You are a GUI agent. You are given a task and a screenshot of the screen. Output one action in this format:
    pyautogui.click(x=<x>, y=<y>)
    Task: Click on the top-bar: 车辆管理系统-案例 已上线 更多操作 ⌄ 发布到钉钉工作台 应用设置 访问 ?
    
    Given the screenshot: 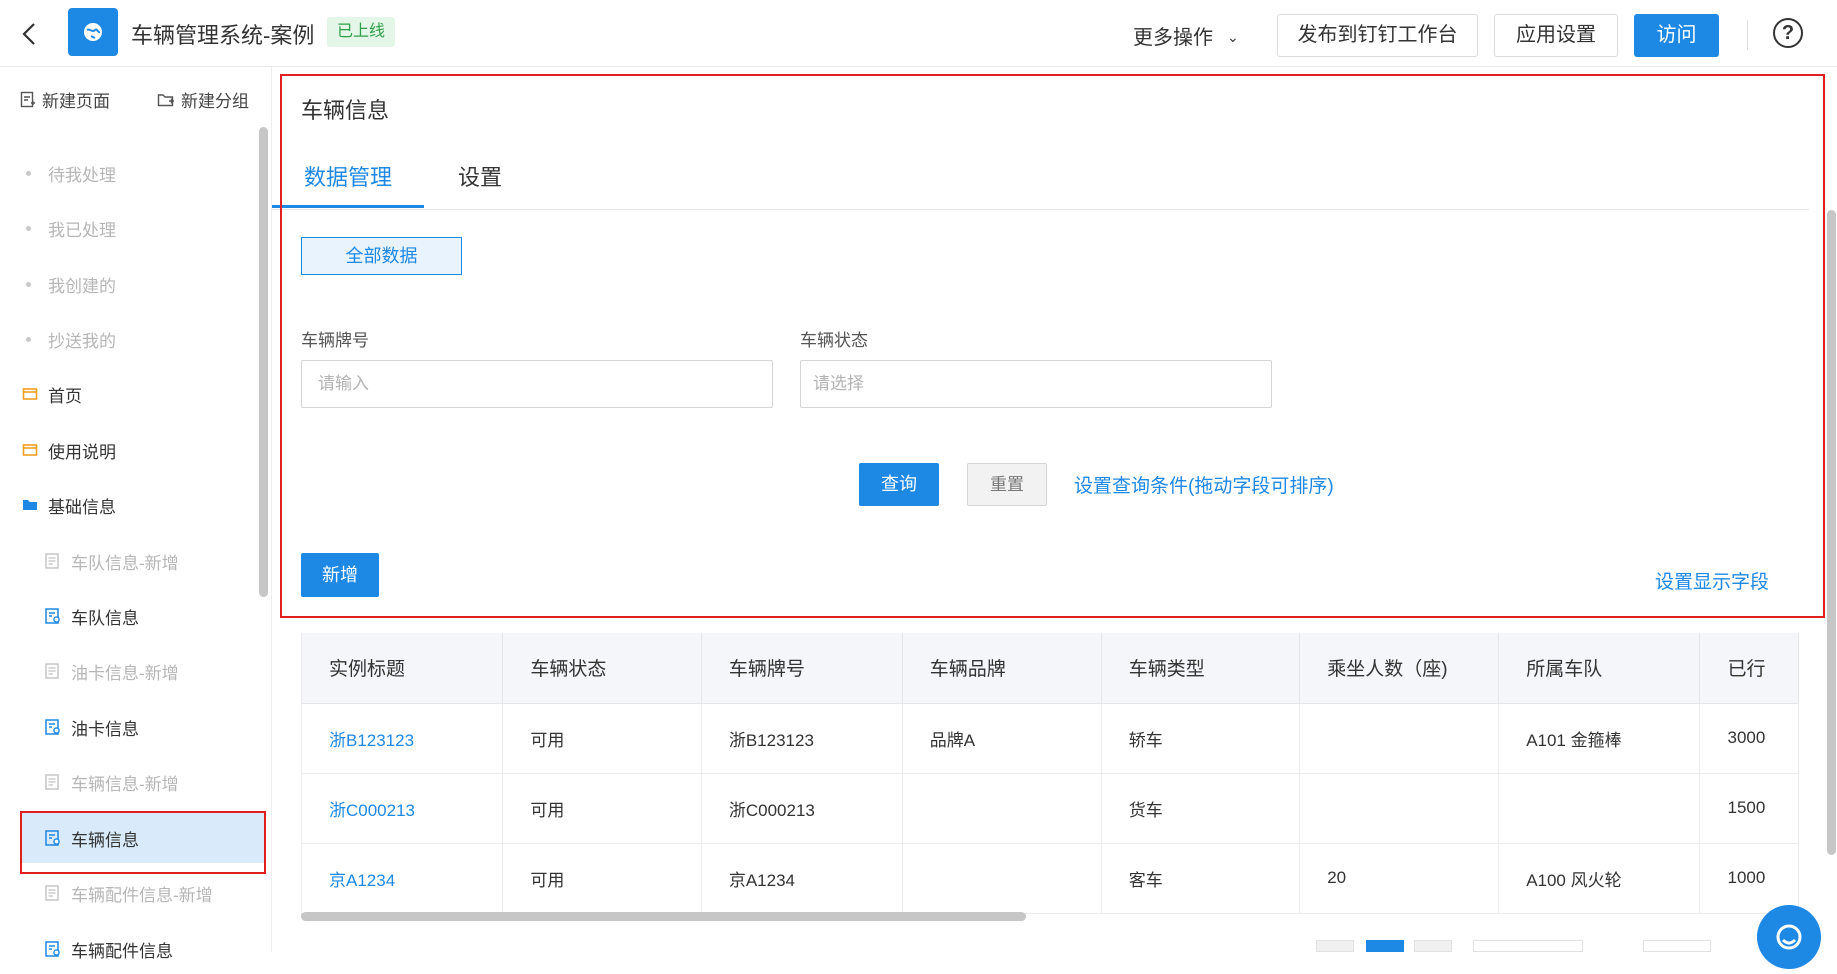 What is the action you would take?
    pyautogui.click(x=918, y=33)
    